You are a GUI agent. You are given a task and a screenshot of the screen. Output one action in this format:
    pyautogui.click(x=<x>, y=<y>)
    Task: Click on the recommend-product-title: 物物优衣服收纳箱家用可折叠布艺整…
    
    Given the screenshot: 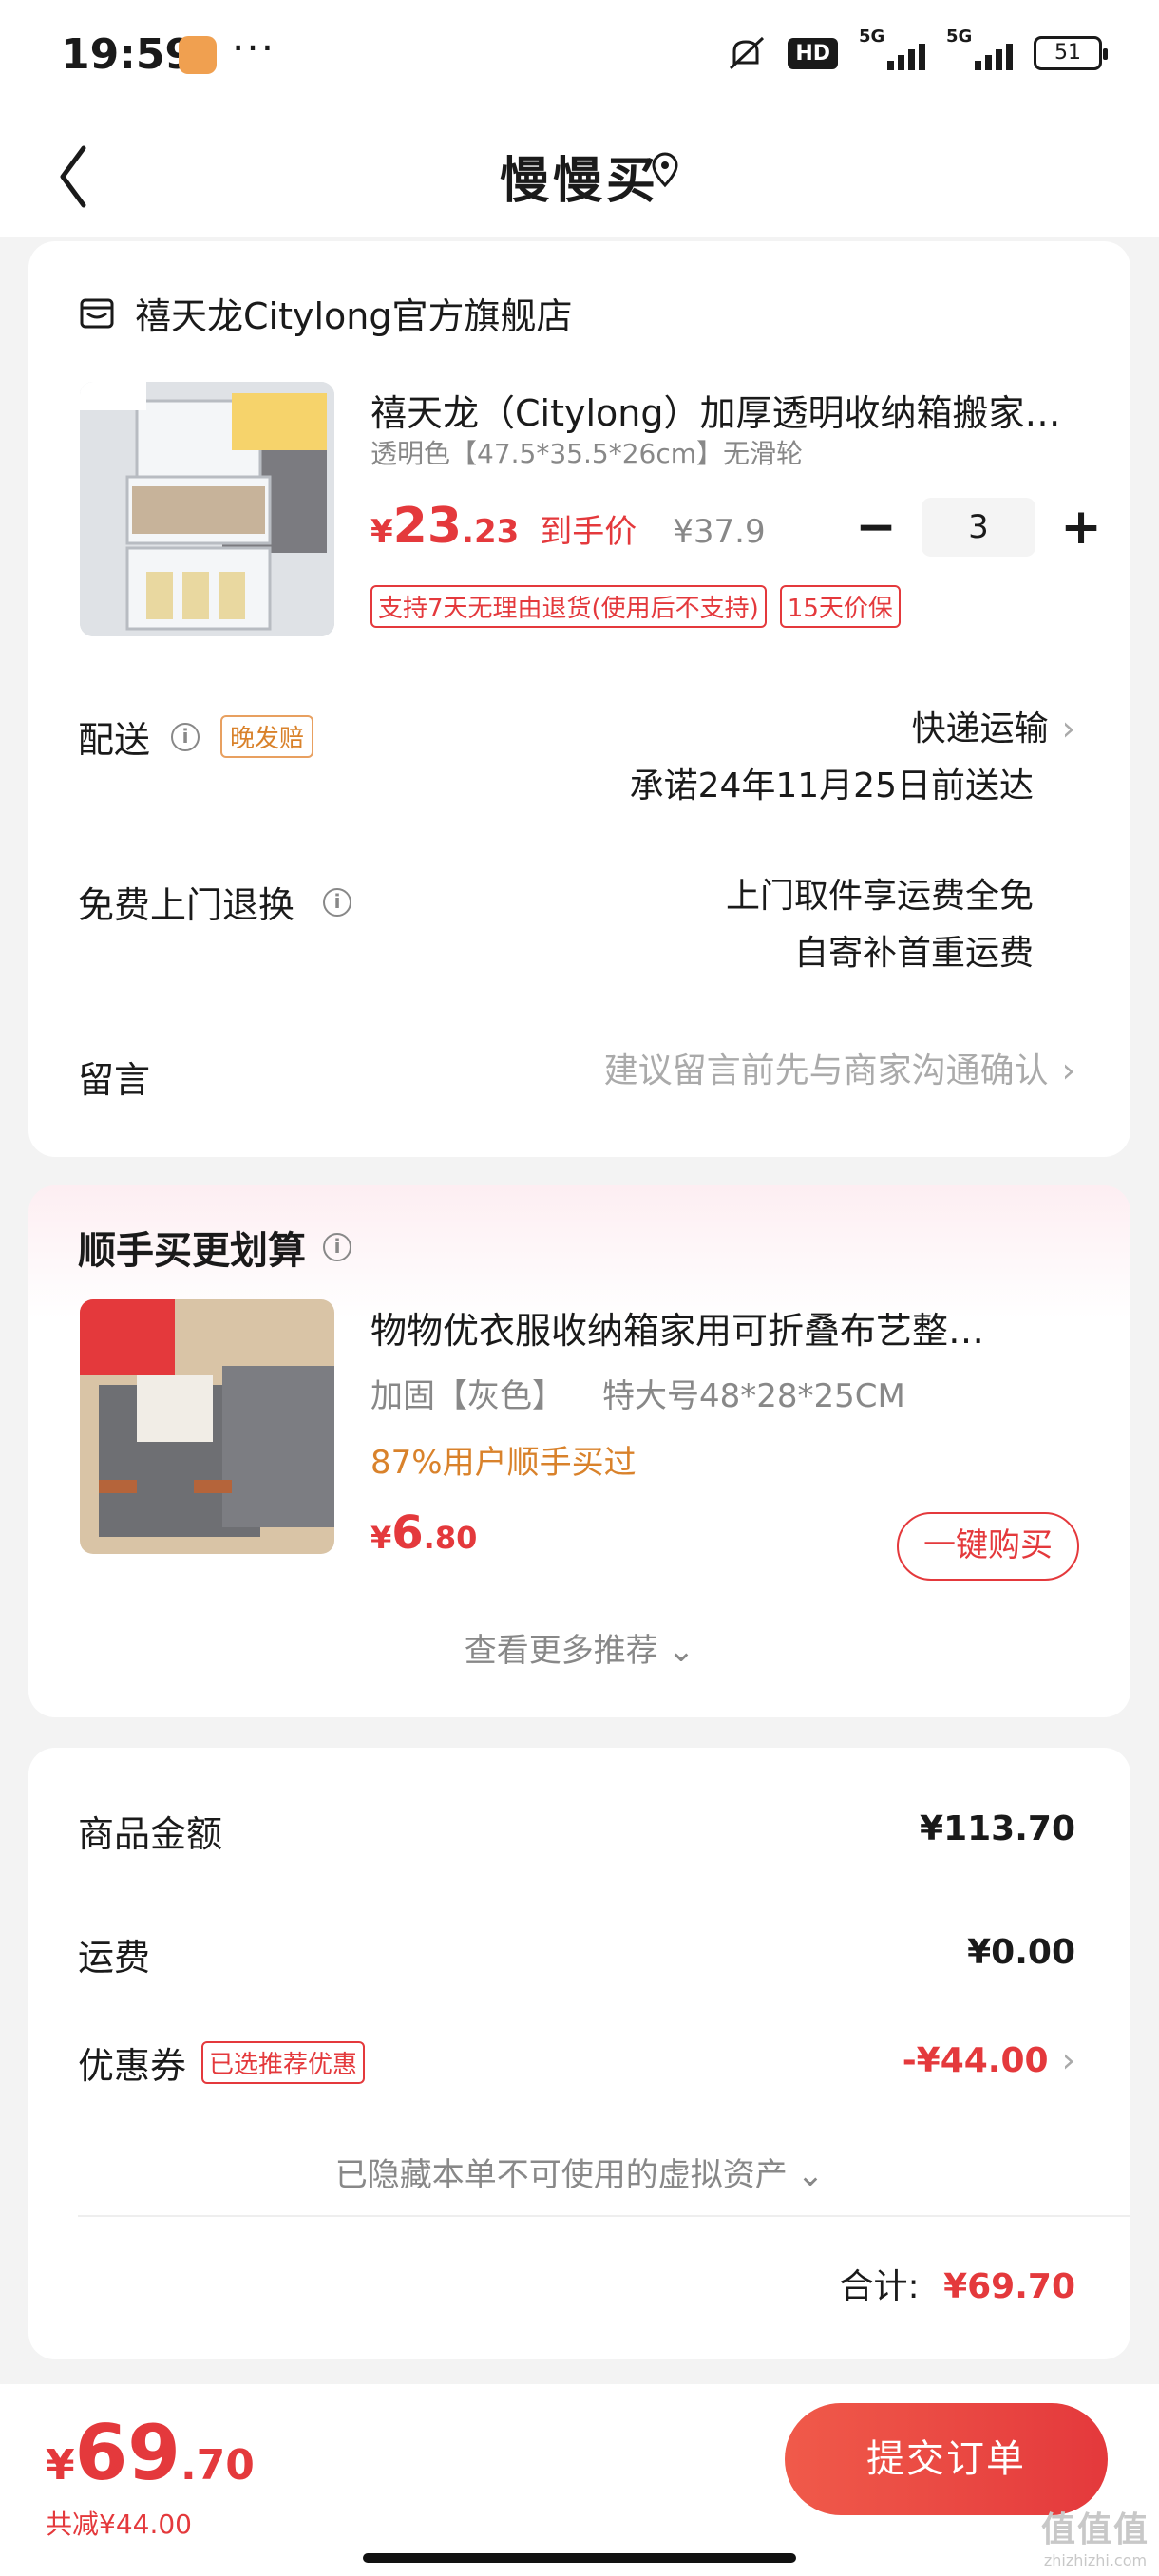 What is the action you would take?
    pyautogui.click(x=731, y=1327)
    